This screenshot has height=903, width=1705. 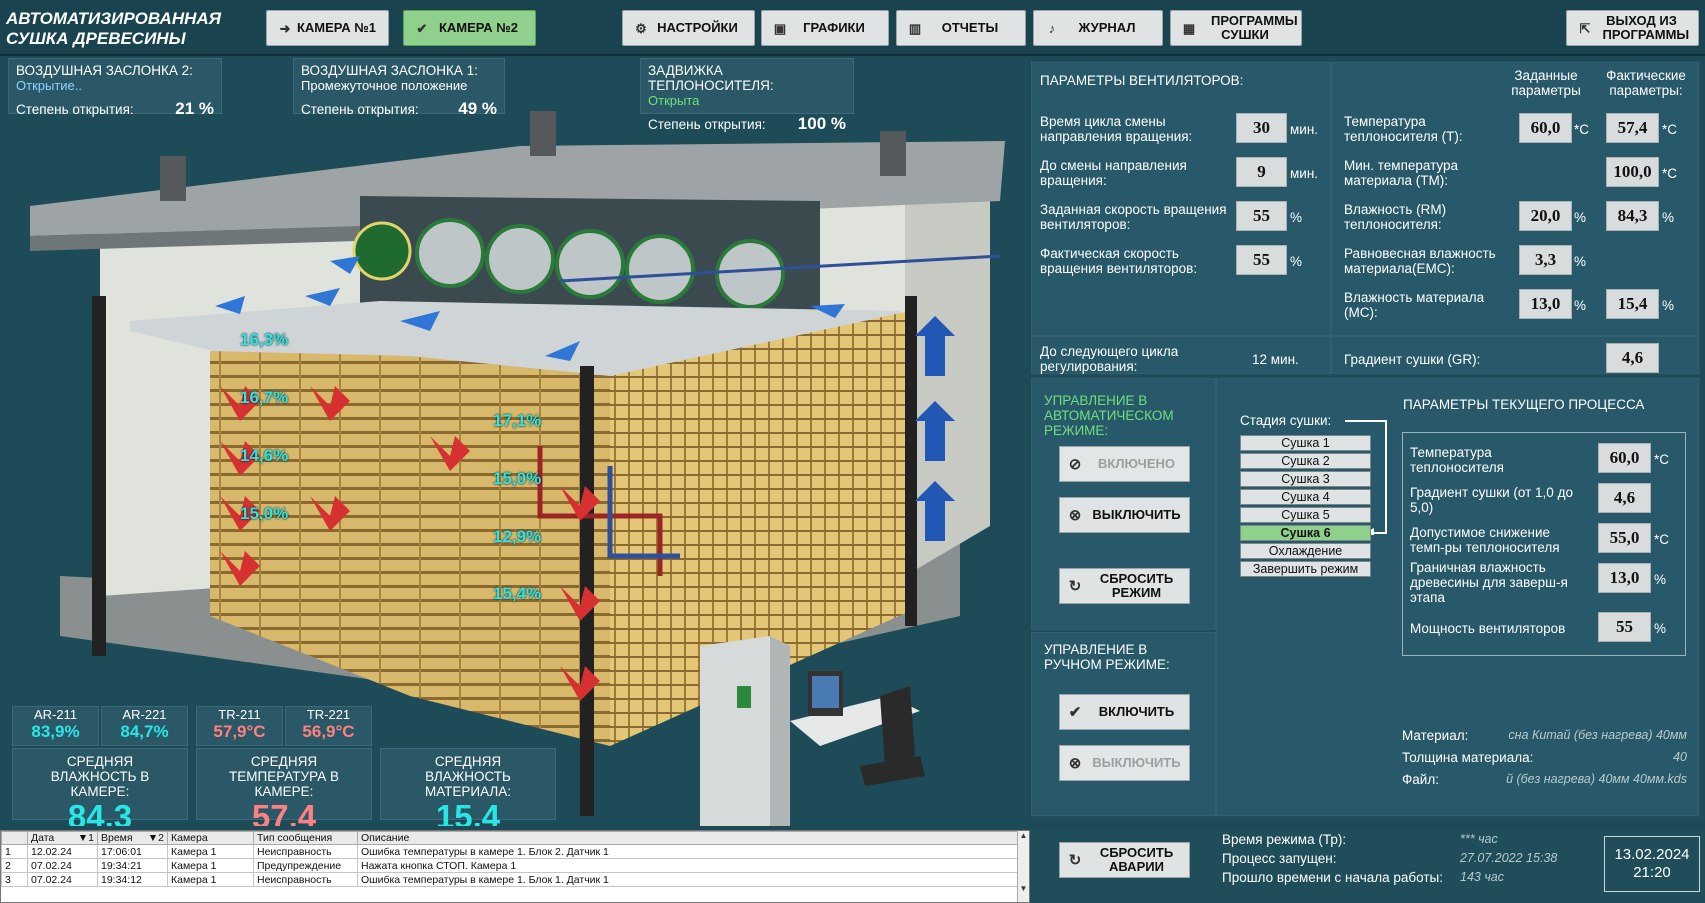 I want to click on bell-icon: ♪, so click(x=1052, y=28).